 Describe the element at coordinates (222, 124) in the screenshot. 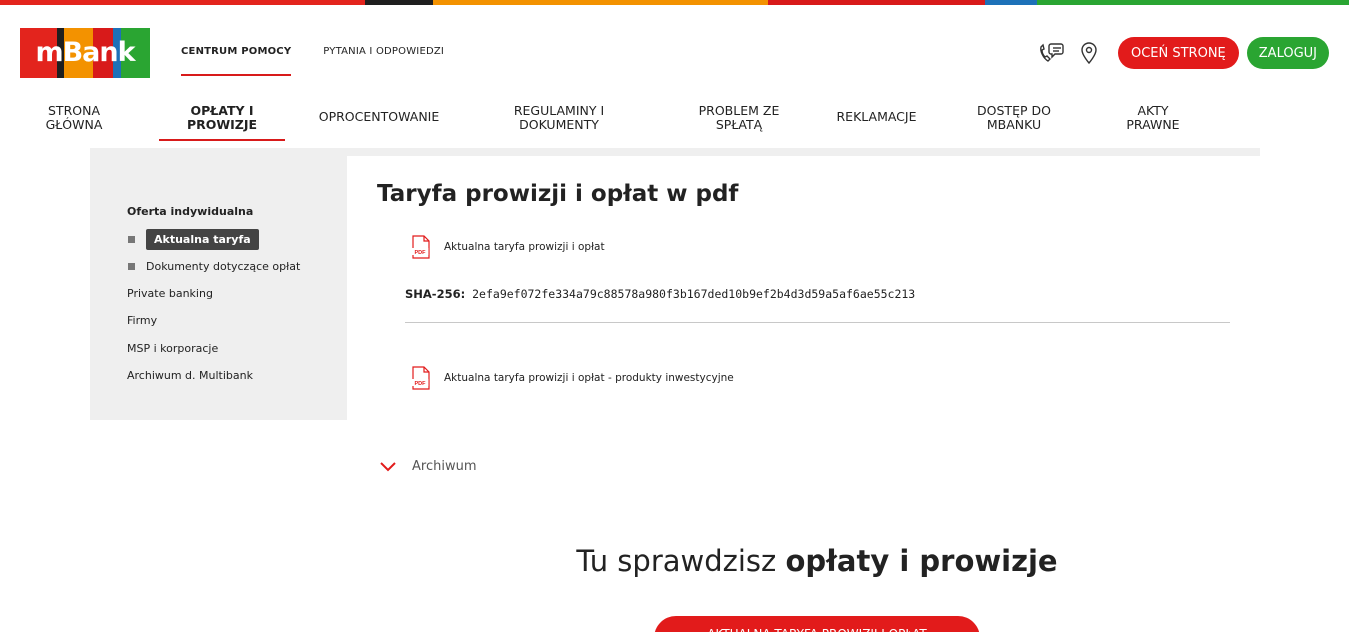

I see `nav-line2: PROWIZJE` at that location.